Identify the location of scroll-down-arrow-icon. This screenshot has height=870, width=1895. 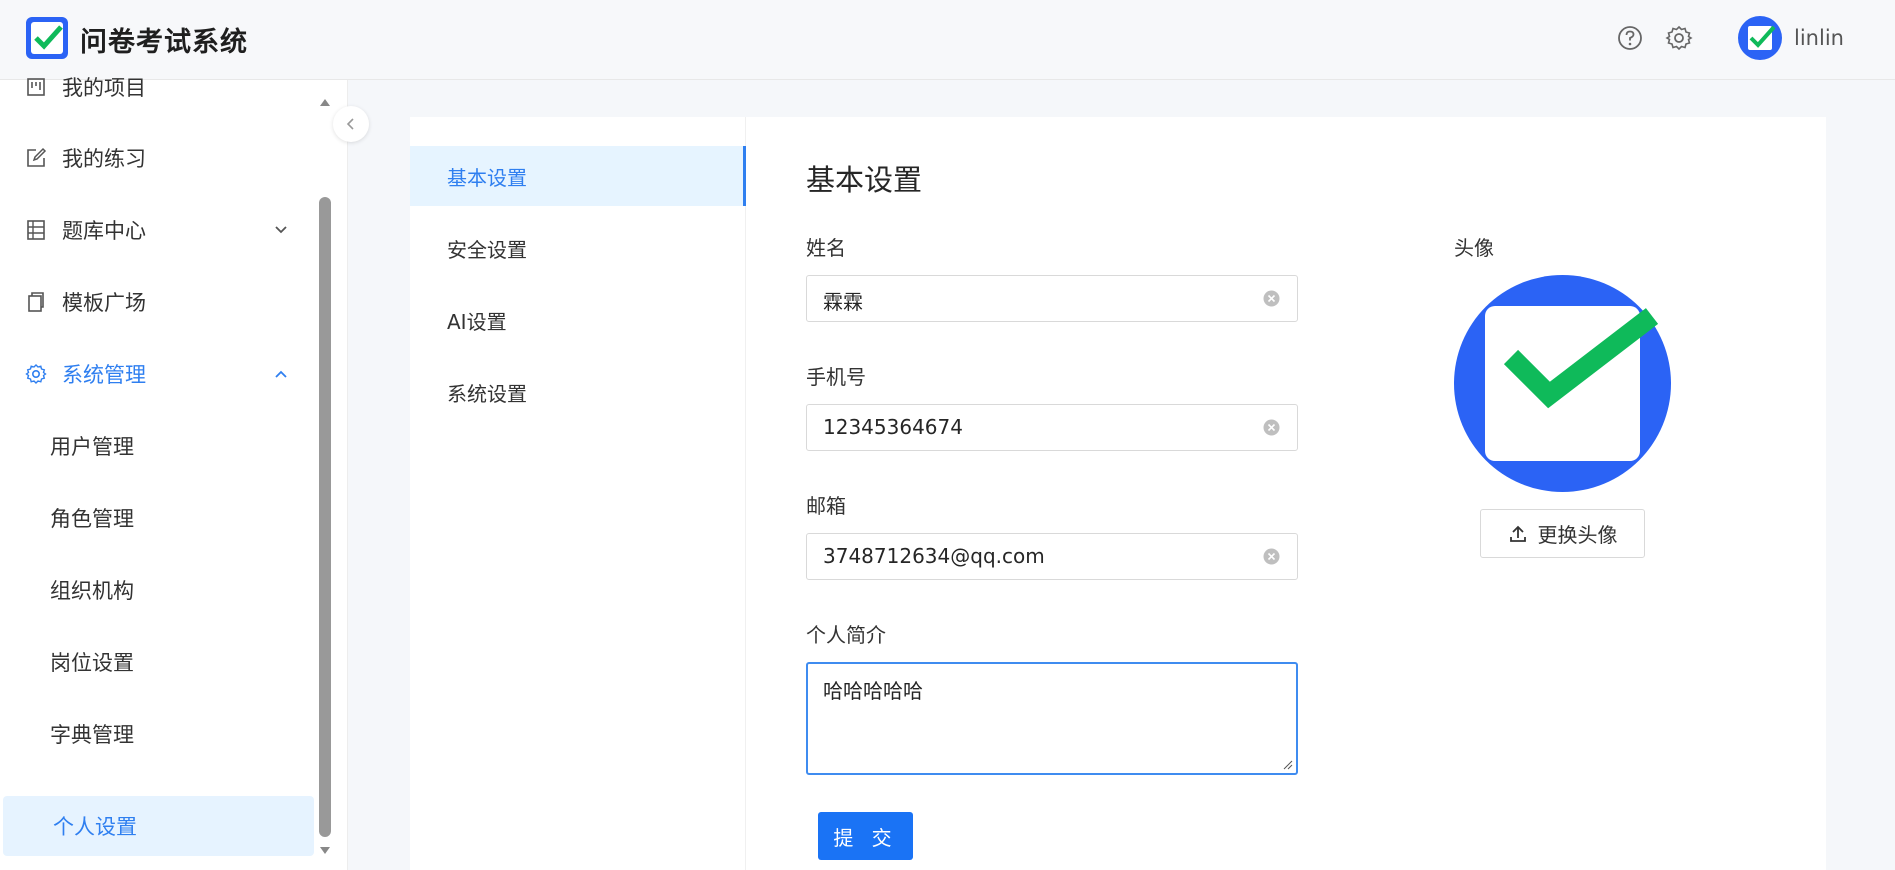
(325, 851).